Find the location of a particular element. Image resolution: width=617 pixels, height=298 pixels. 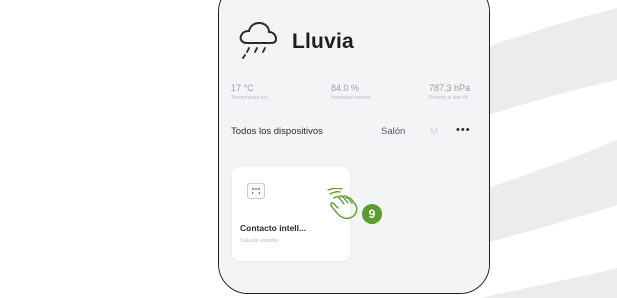

temperature-stat: 17 °C Temperatura ext. is located at coordinates (250, 92).